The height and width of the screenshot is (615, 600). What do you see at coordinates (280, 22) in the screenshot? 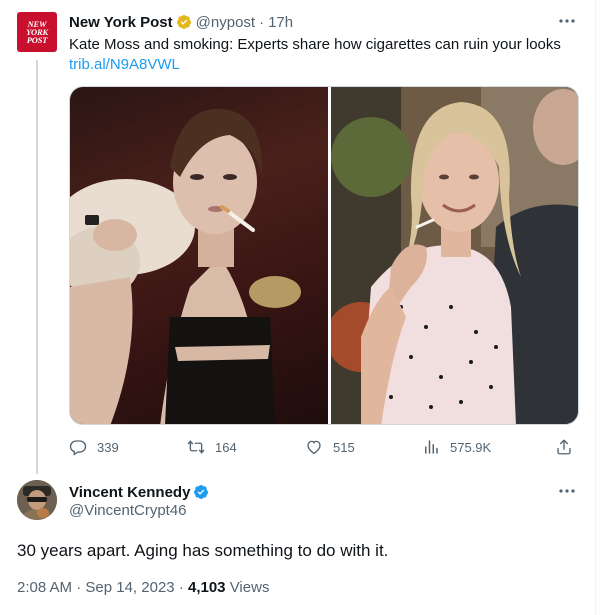
I see `tweet-time: 17h` at bounding box center [280, 22].